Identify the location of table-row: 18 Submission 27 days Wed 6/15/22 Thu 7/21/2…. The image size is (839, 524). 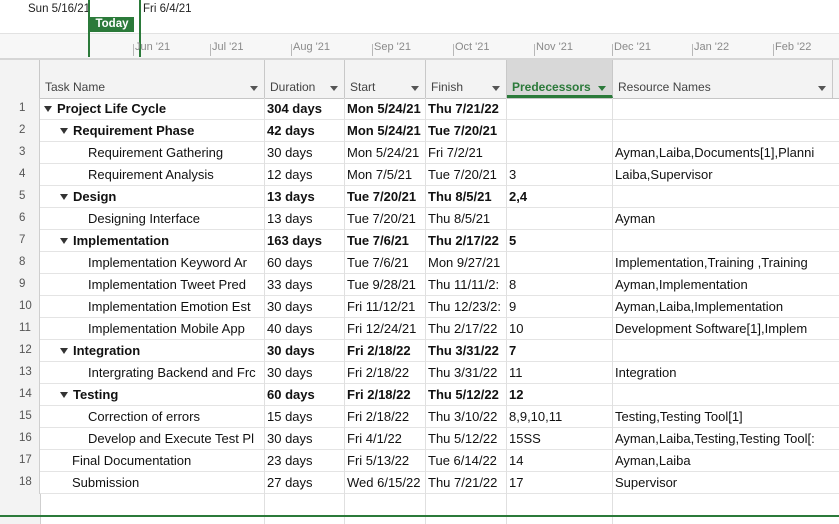
(419, 483).